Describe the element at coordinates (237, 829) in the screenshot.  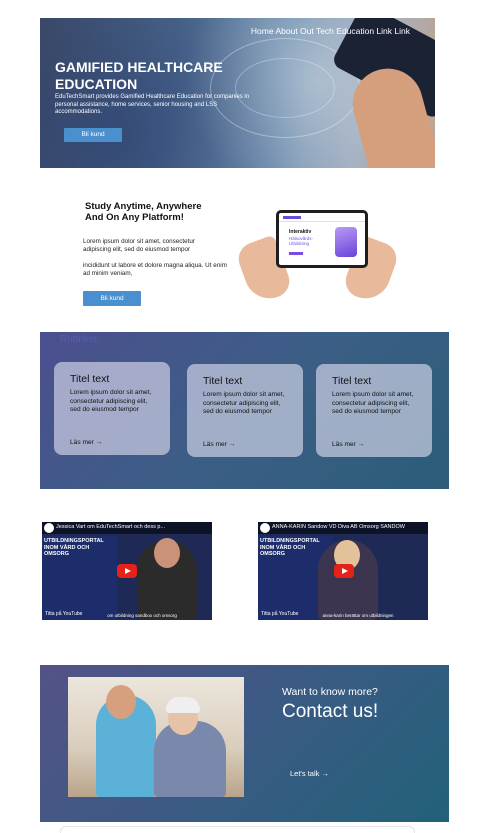
I see `footer-edge` at that location.